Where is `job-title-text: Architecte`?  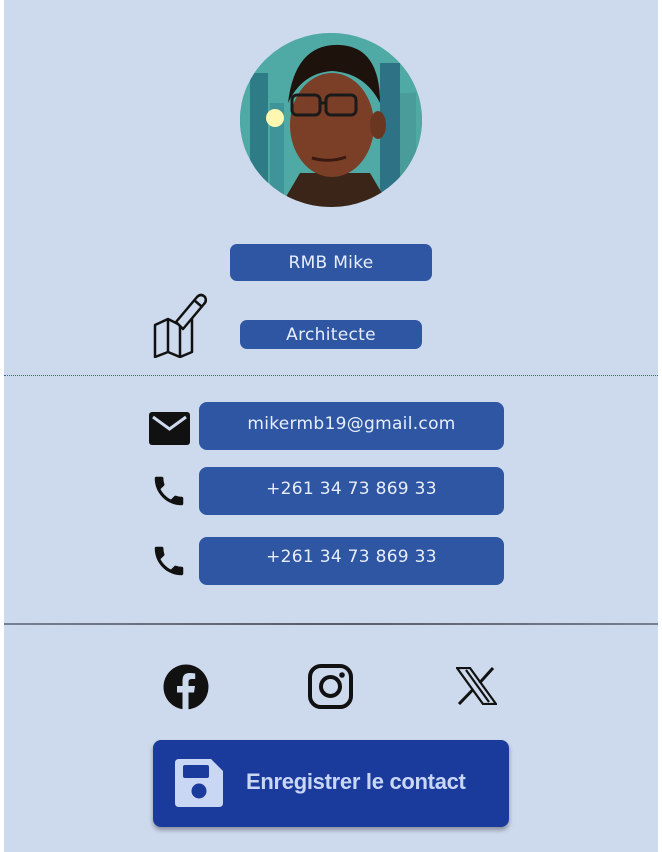 job-title-text: Architecte is located at coordinates (331, 334).